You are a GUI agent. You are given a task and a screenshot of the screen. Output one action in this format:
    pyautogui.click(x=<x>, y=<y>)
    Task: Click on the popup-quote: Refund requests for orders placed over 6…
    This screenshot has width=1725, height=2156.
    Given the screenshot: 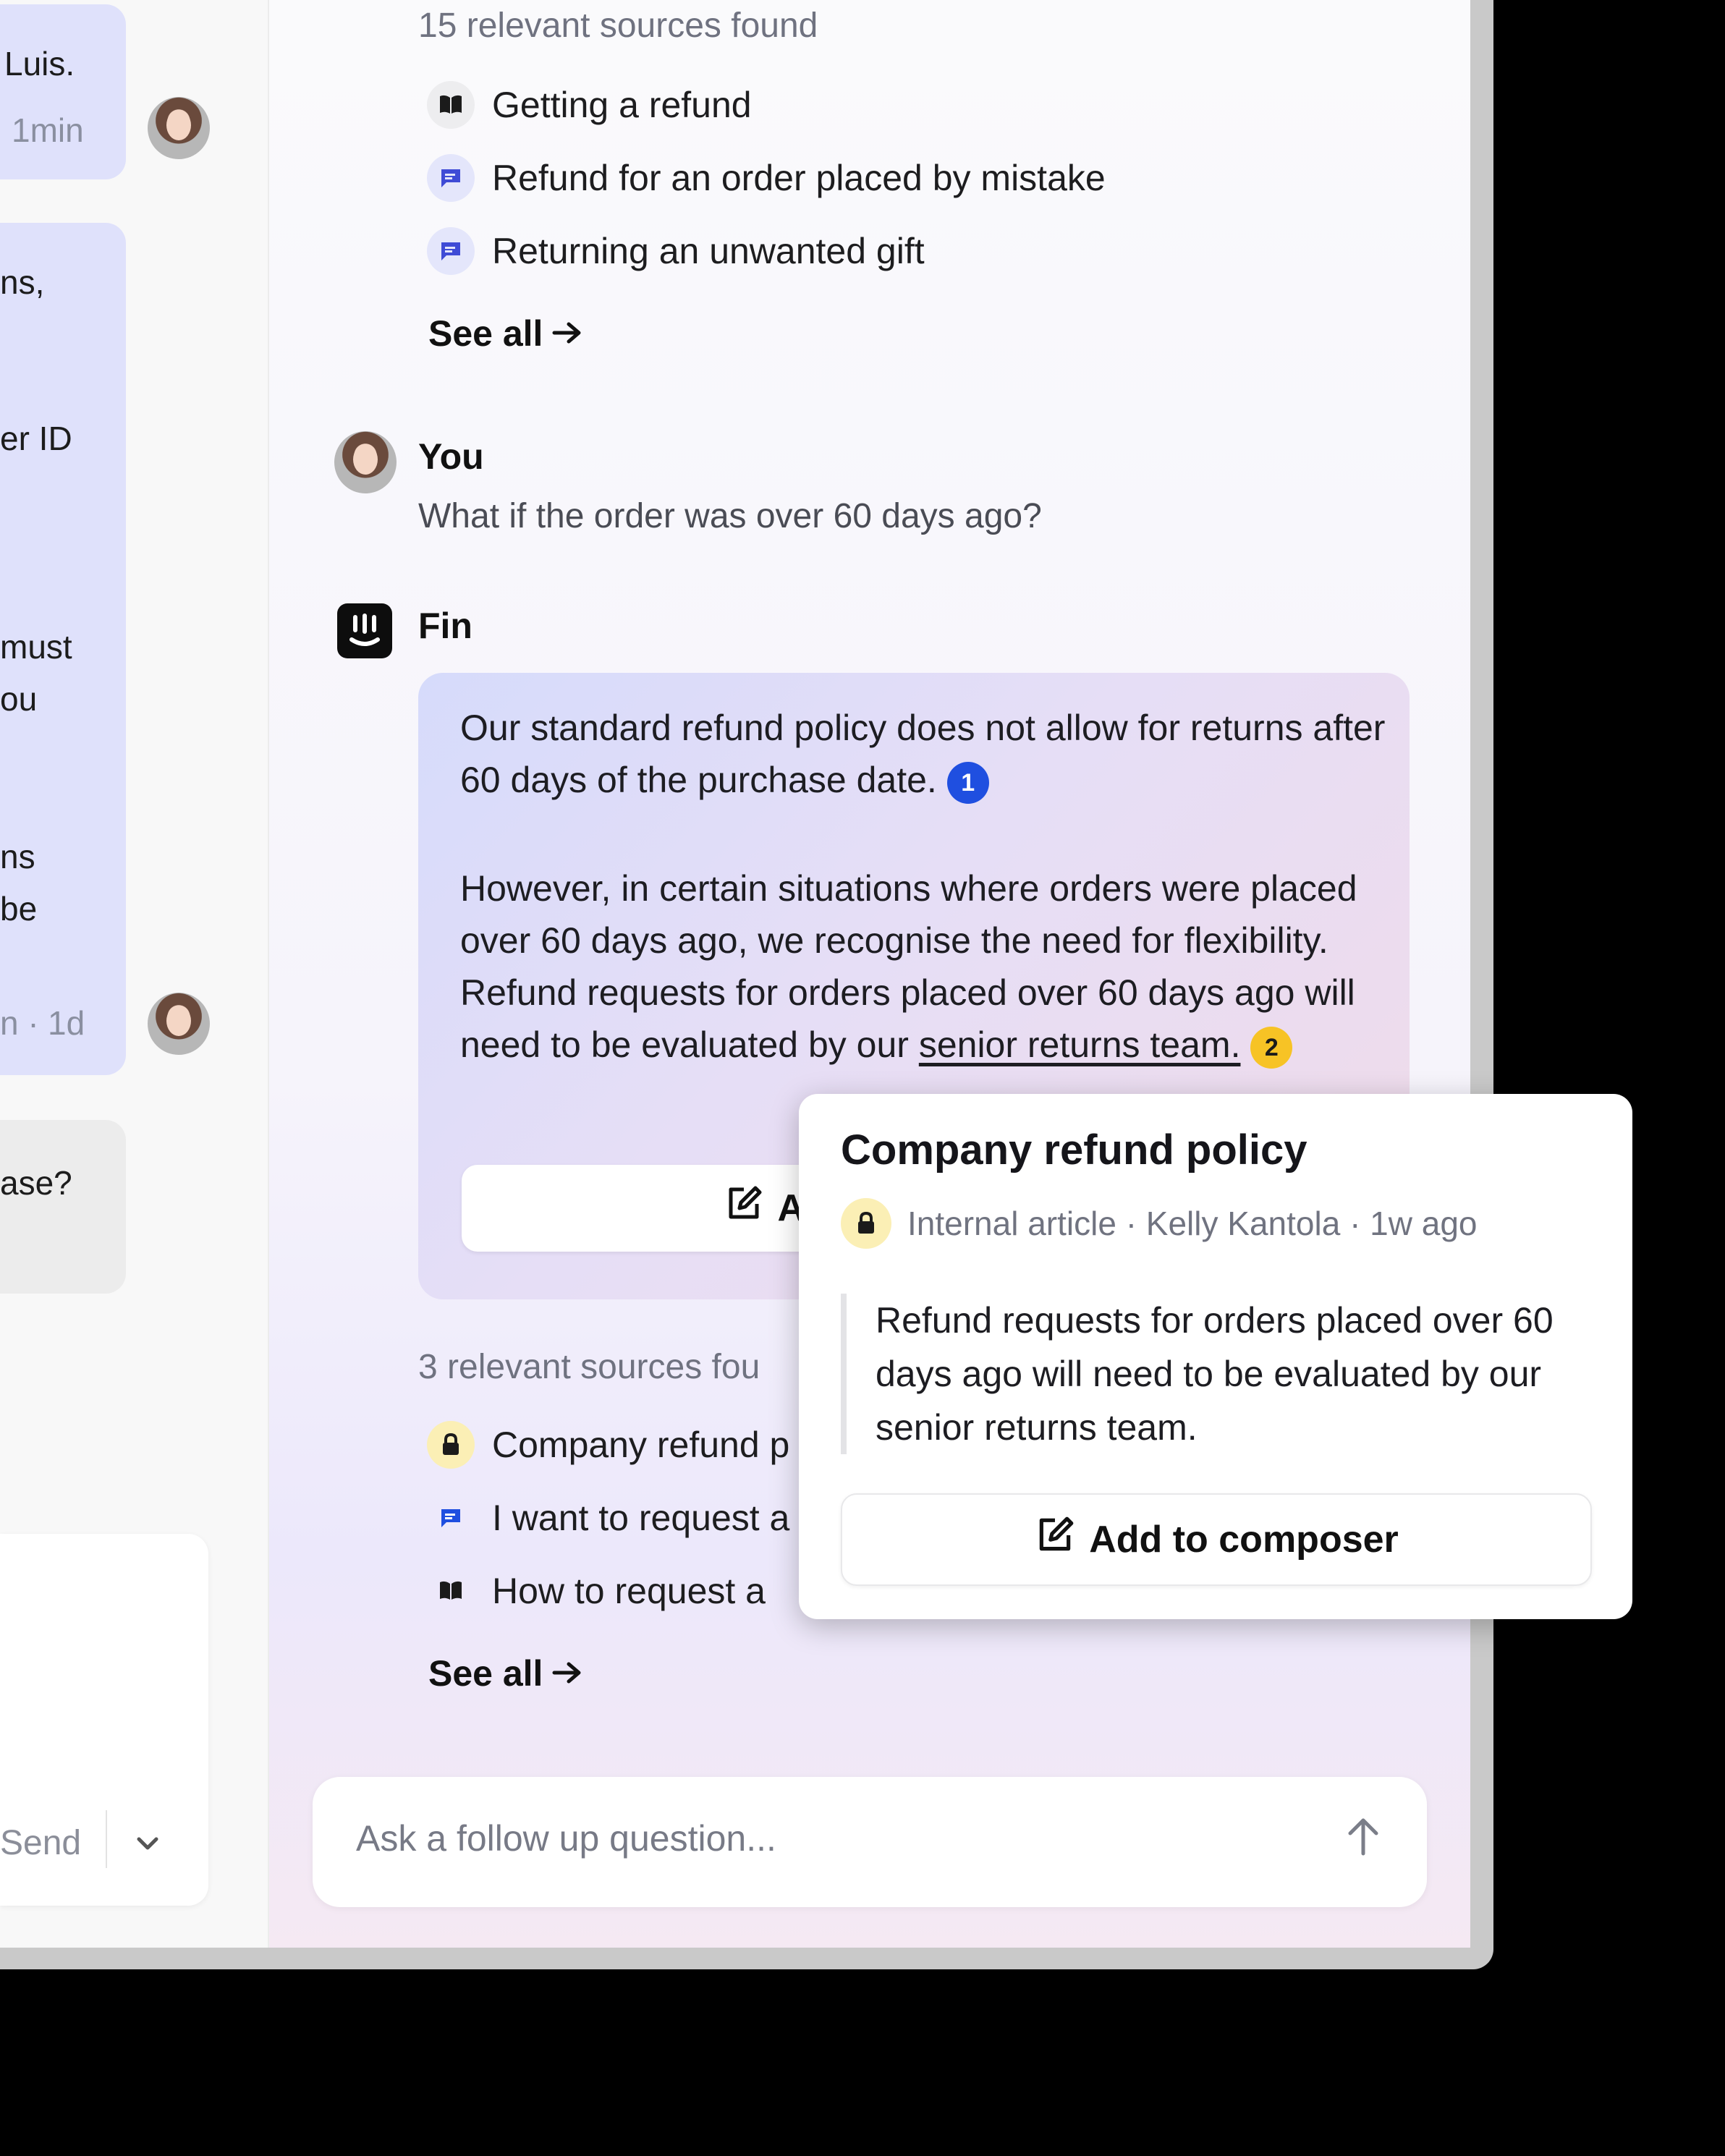 What is the action you would take?
    pyautogui.click(x=1234, y=1374)
    